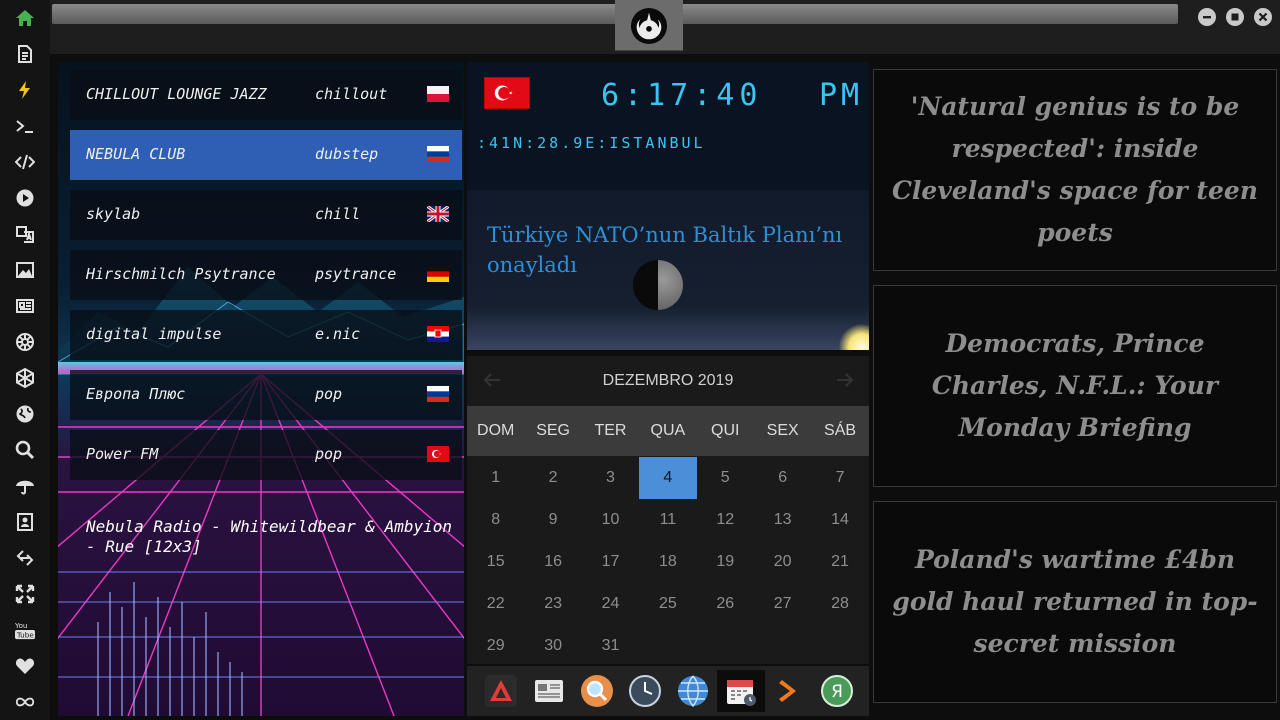  I want to click on lightning-icon, so click(25, 90).